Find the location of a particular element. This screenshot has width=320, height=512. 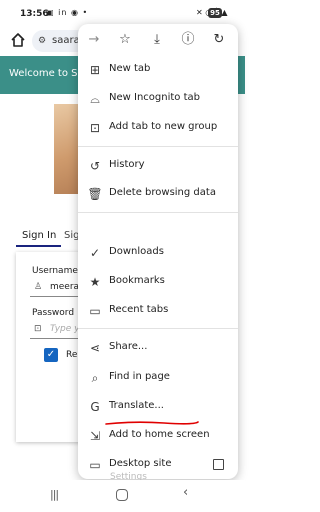

menu-item-desktop-site: ▭ Desktop site is located at coordinates (158, 465).